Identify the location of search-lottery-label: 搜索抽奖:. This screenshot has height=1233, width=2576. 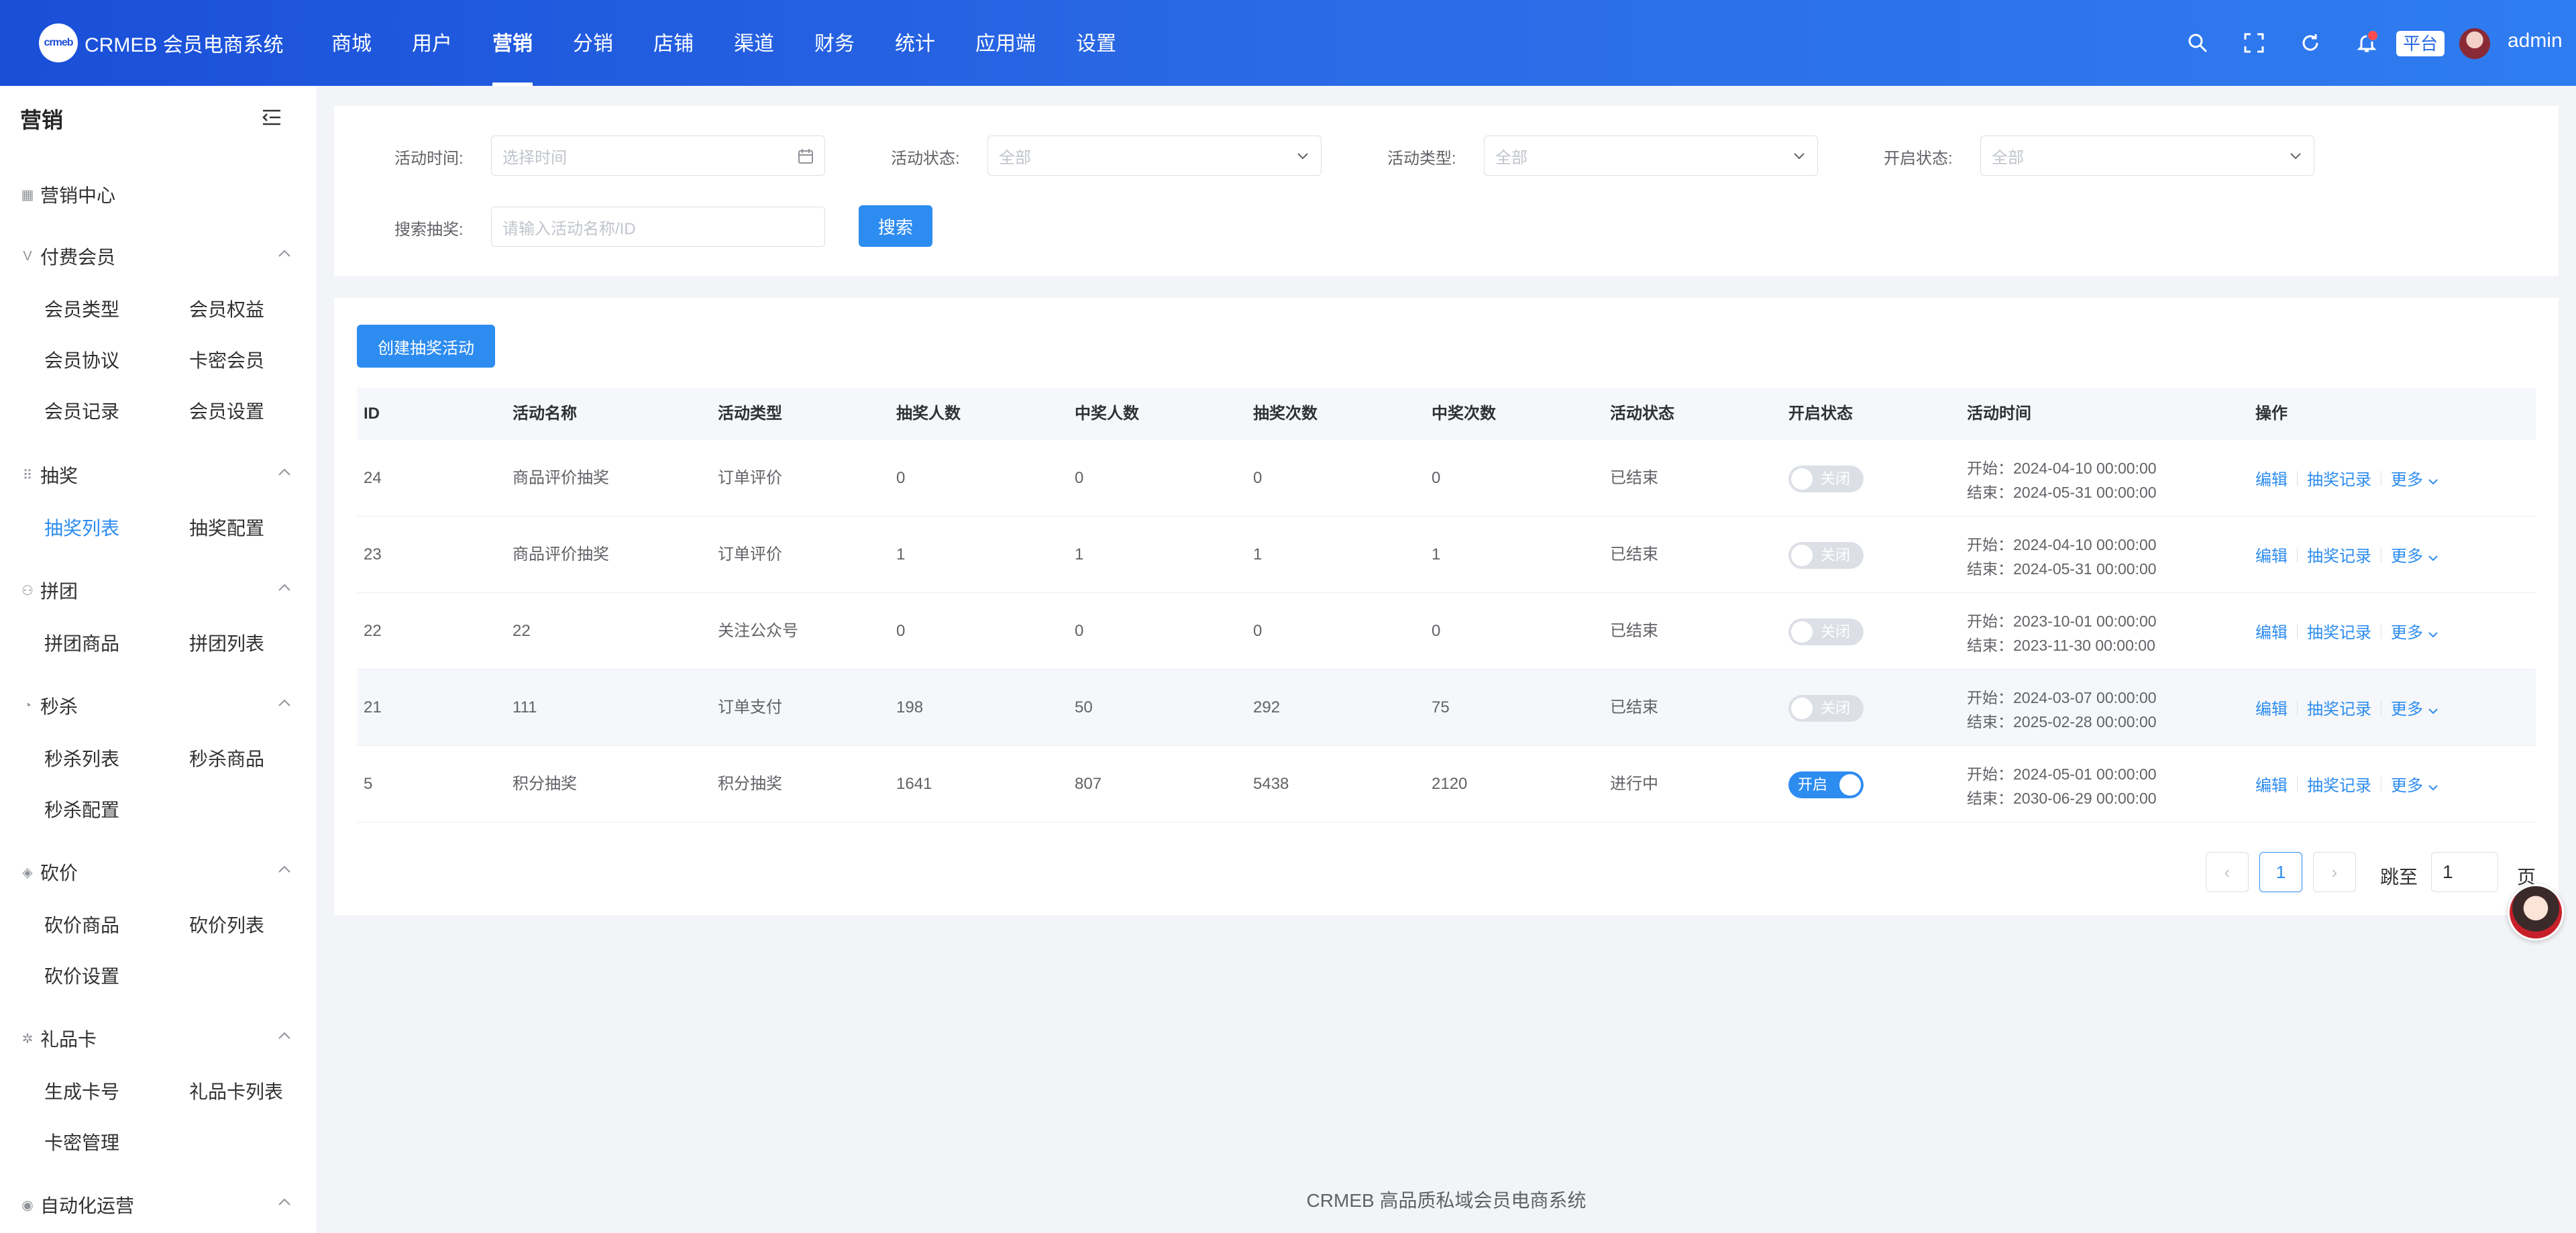
(429, 230).